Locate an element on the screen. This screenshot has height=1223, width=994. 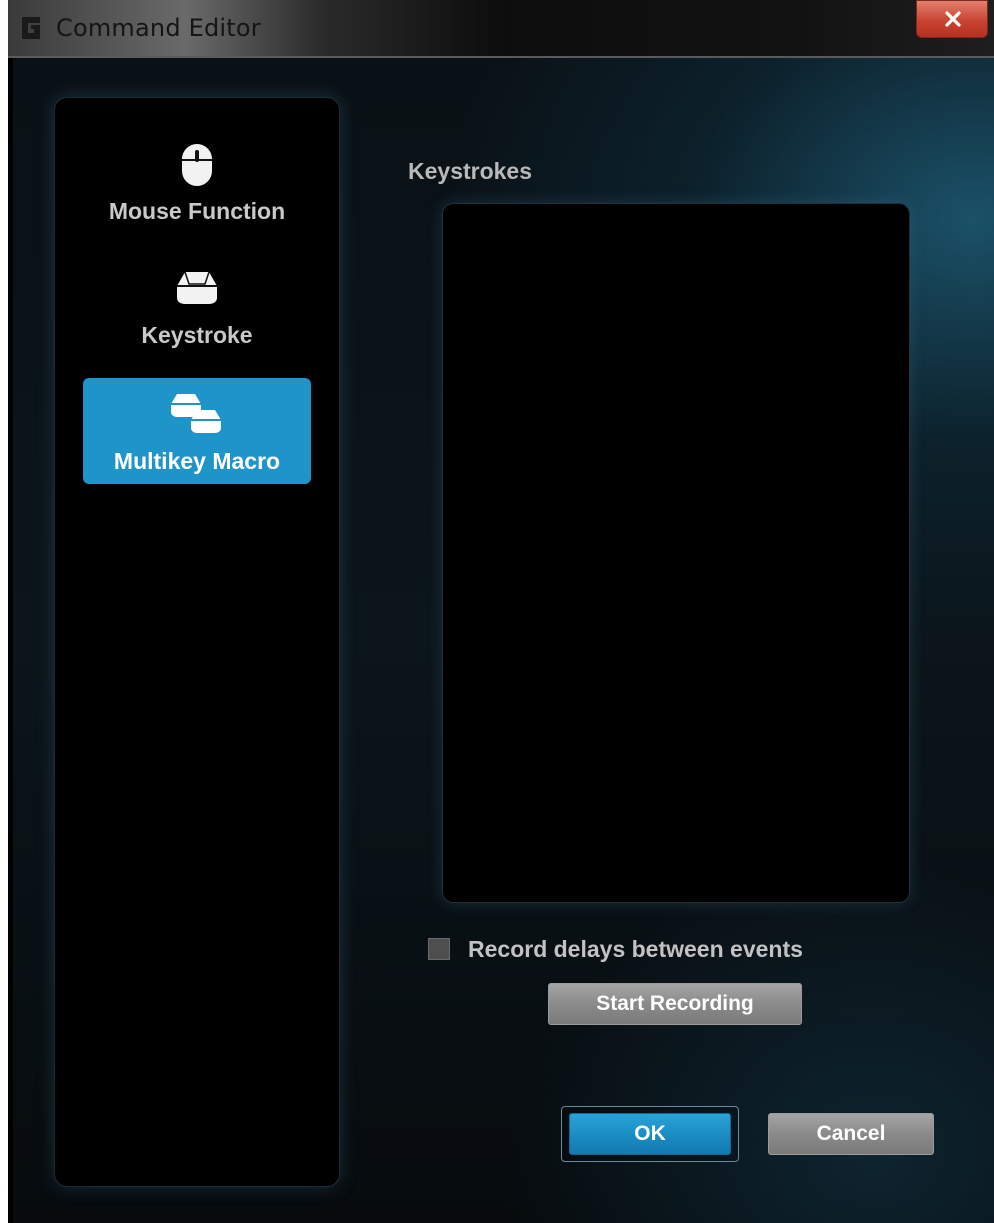
record-delays-option: Record delays between events is located at coordinates (615, 949).